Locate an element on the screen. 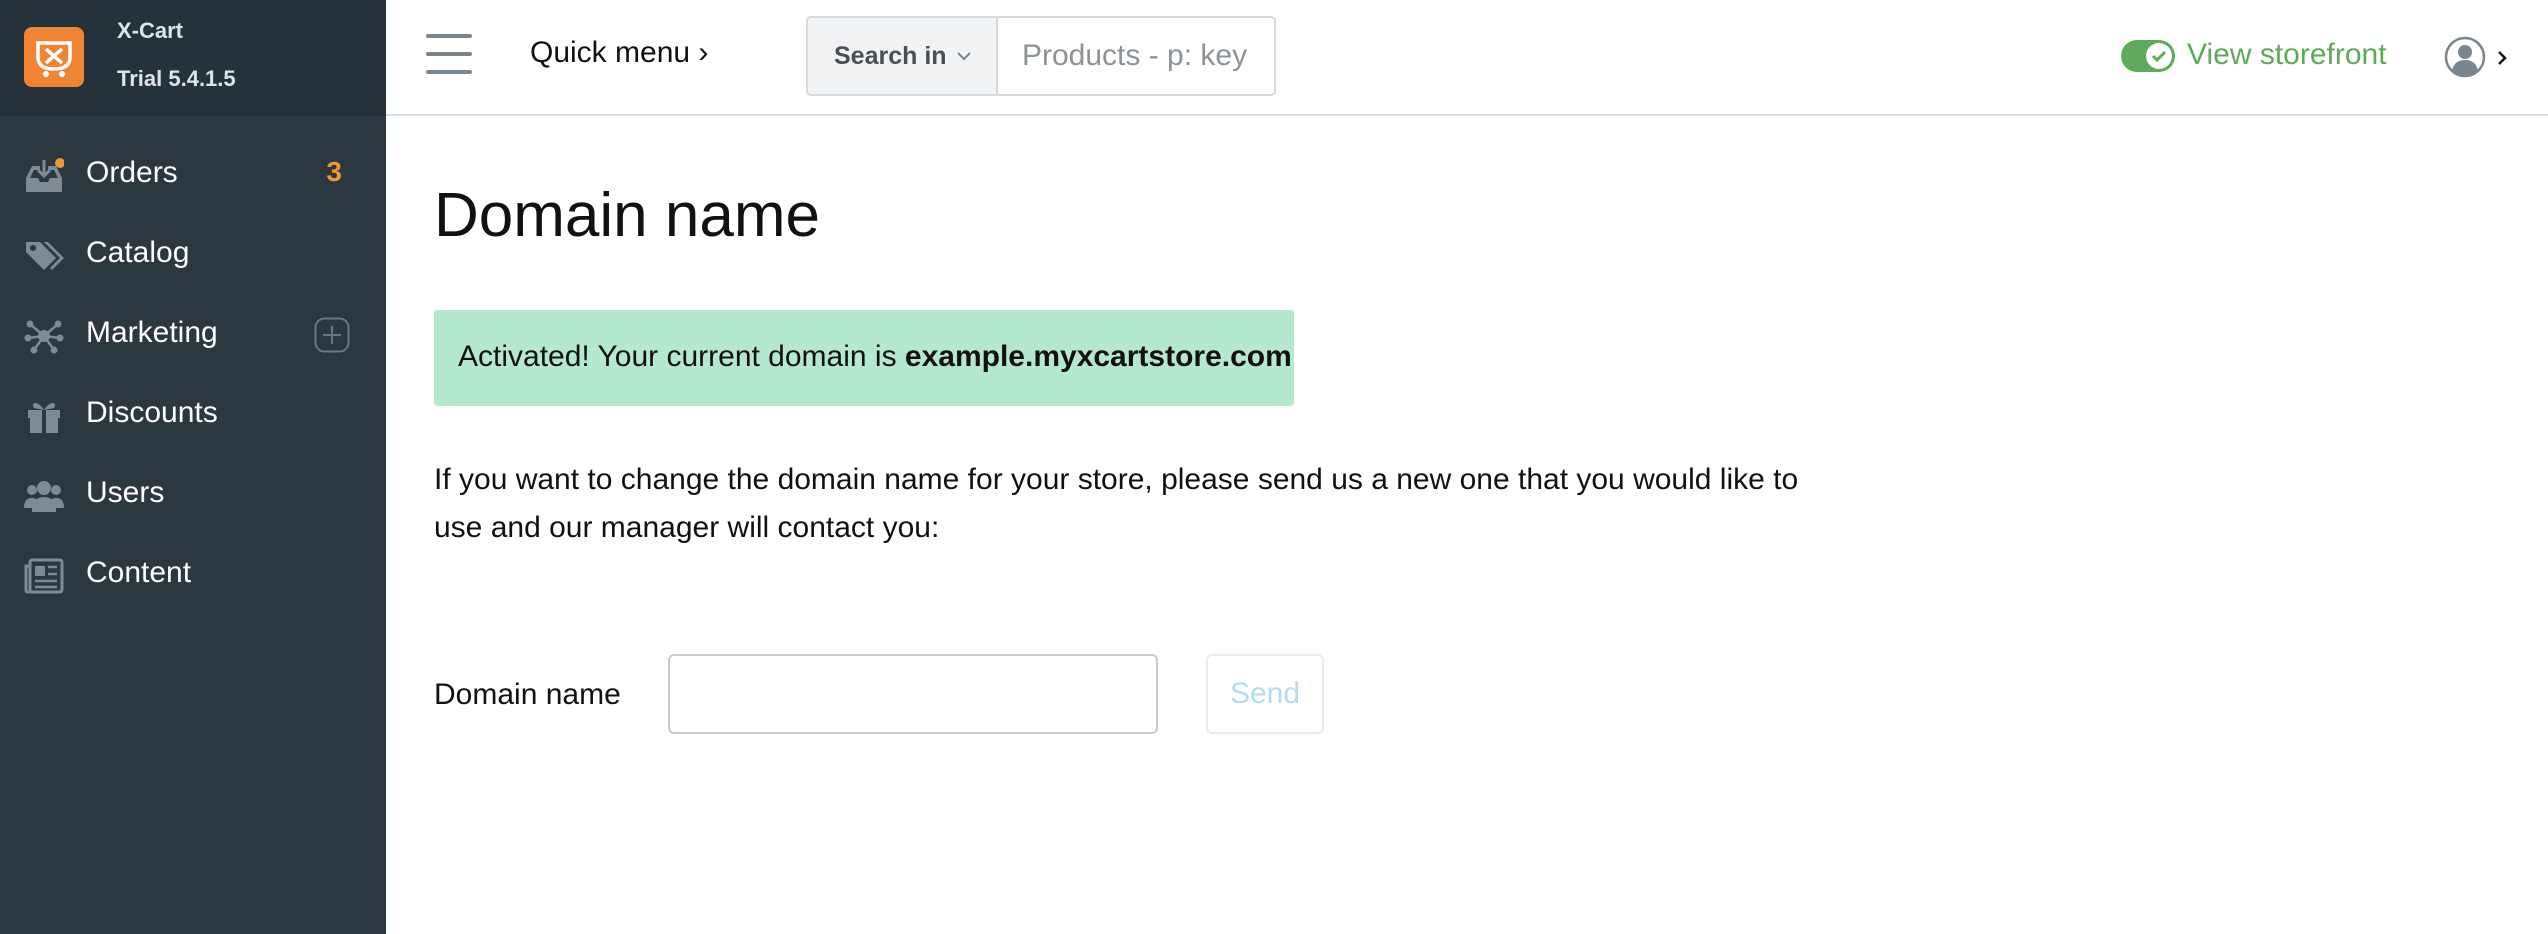  storefront-toggle-switch is located at coordinates (2148, 56).